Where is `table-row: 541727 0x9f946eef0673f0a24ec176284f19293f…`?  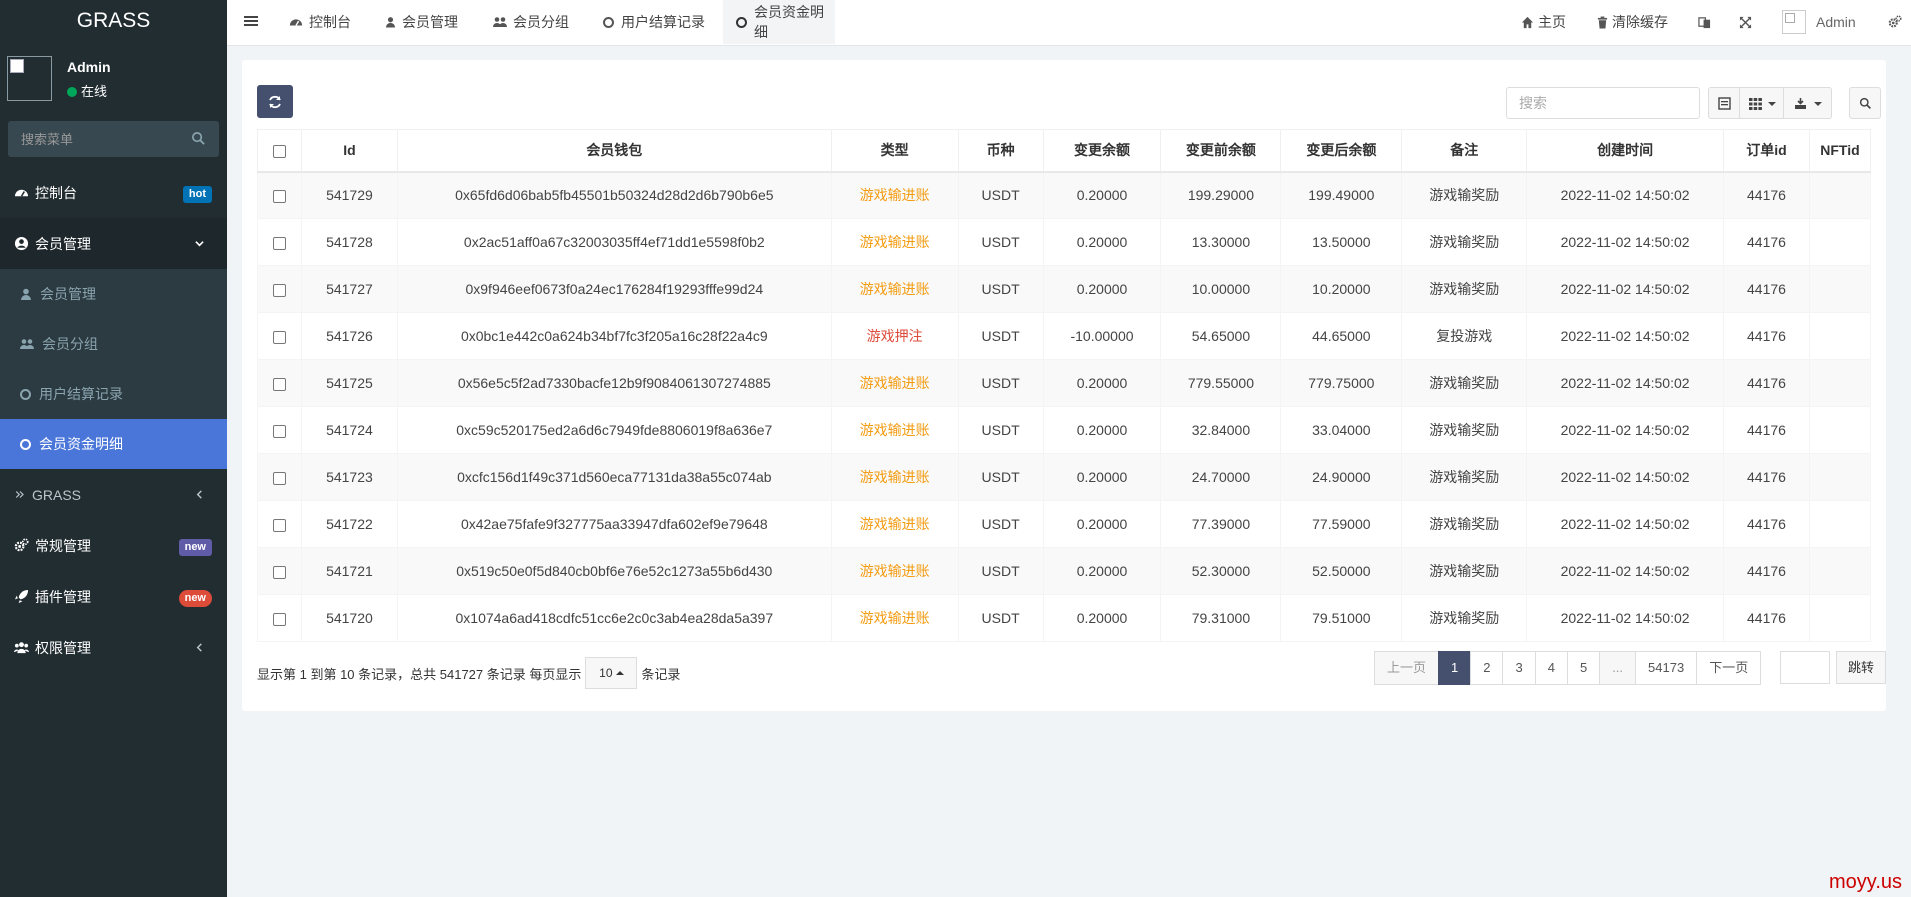
table-row: 541727 0x9f946eef0673f0a24ec176284f19293f… is located at coordinates (1064, 289).